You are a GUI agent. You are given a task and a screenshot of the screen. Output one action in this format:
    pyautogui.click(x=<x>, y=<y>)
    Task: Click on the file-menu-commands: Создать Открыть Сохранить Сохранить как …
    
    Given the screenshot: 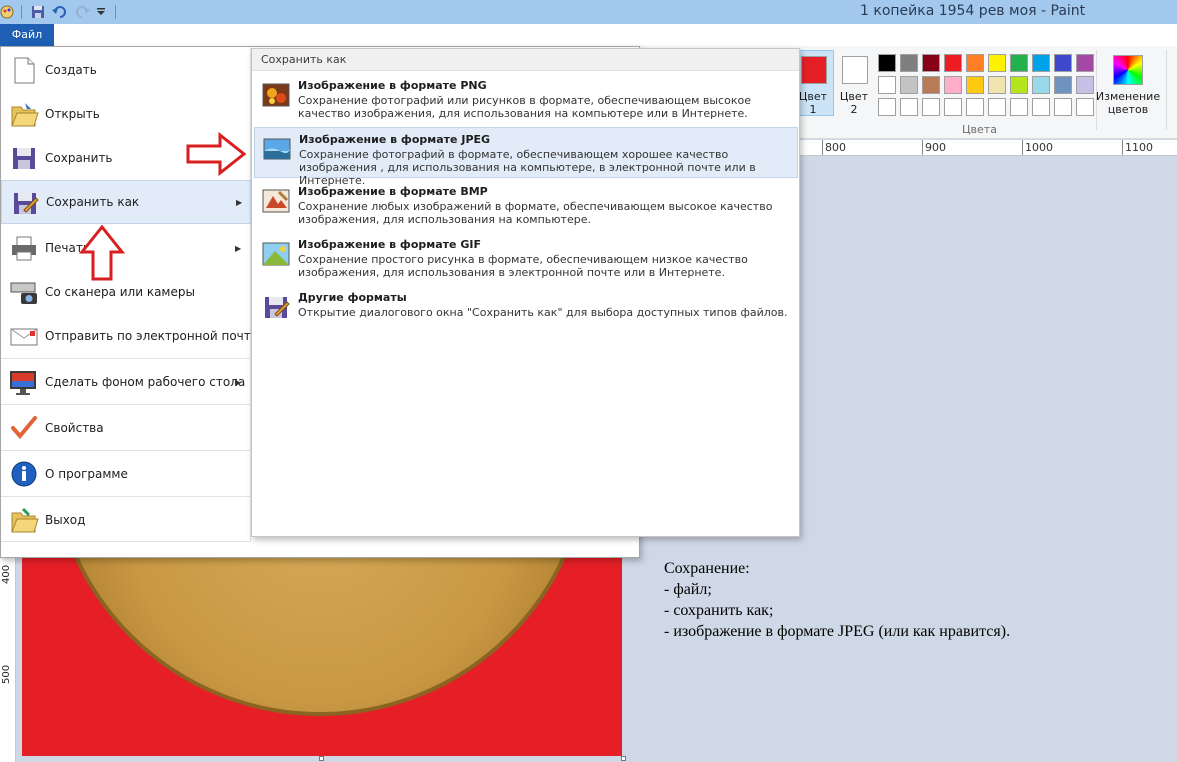 What is the action you would take?
    pyautogui.click(x=129, y=294)
    